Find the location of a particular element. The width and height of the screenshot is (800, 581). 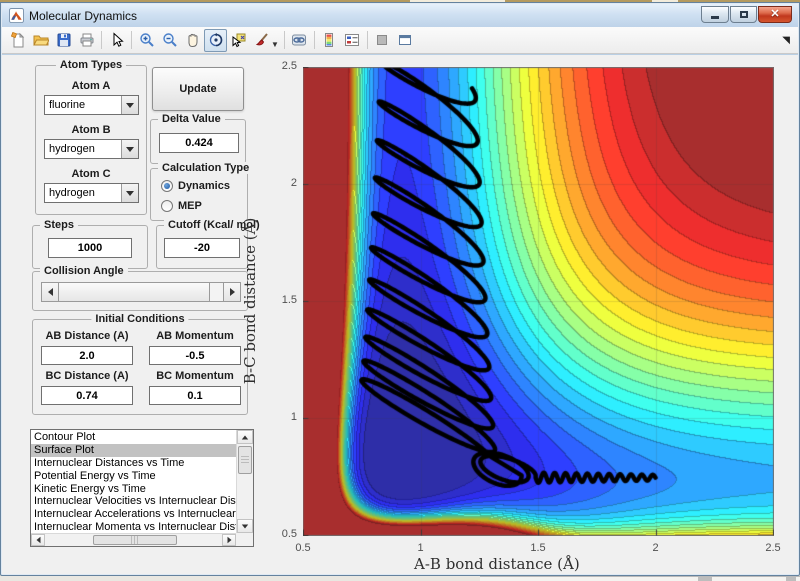

list-item: Potential Energy vs Time is located at coordinates (133, 476).